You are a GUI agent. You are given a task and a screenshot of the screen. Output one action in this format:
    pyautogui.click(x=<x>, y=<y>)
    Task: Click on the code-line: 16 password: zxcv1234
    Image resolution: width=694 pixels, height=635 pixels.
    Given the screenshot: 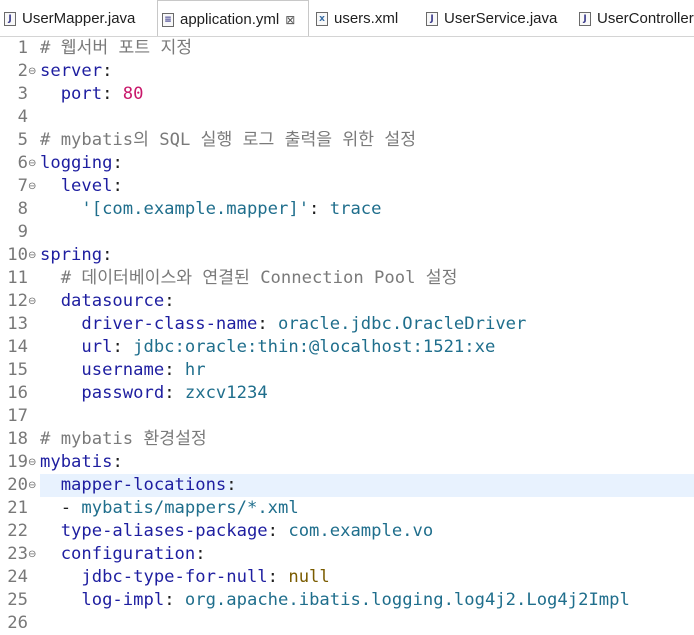 What is the action you would take?
    pyautogui.click(x=347, y=393)
    